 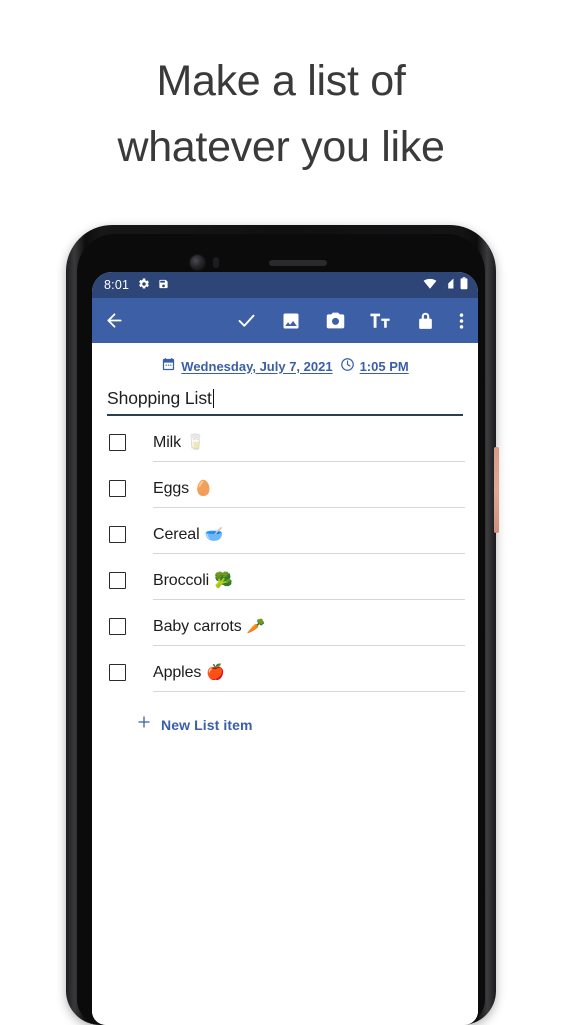 What do you see at coordinates (309, 627) in the screenshot?
I see `list-item-body: Baby carrots 🥕` at bounding box center [309, 627].